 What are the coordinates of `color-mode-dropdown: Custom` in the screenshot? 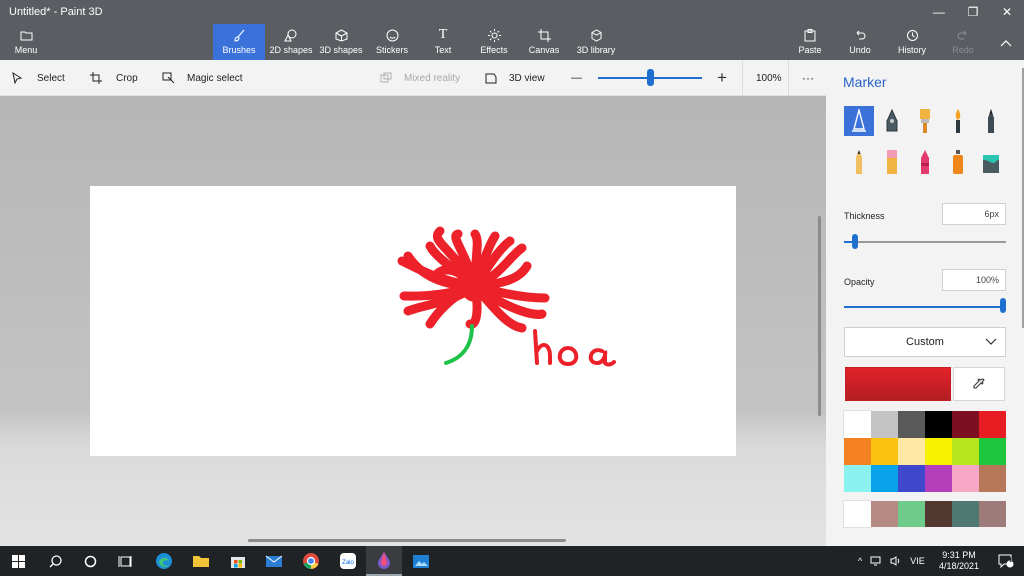 It's located at (925, 342).